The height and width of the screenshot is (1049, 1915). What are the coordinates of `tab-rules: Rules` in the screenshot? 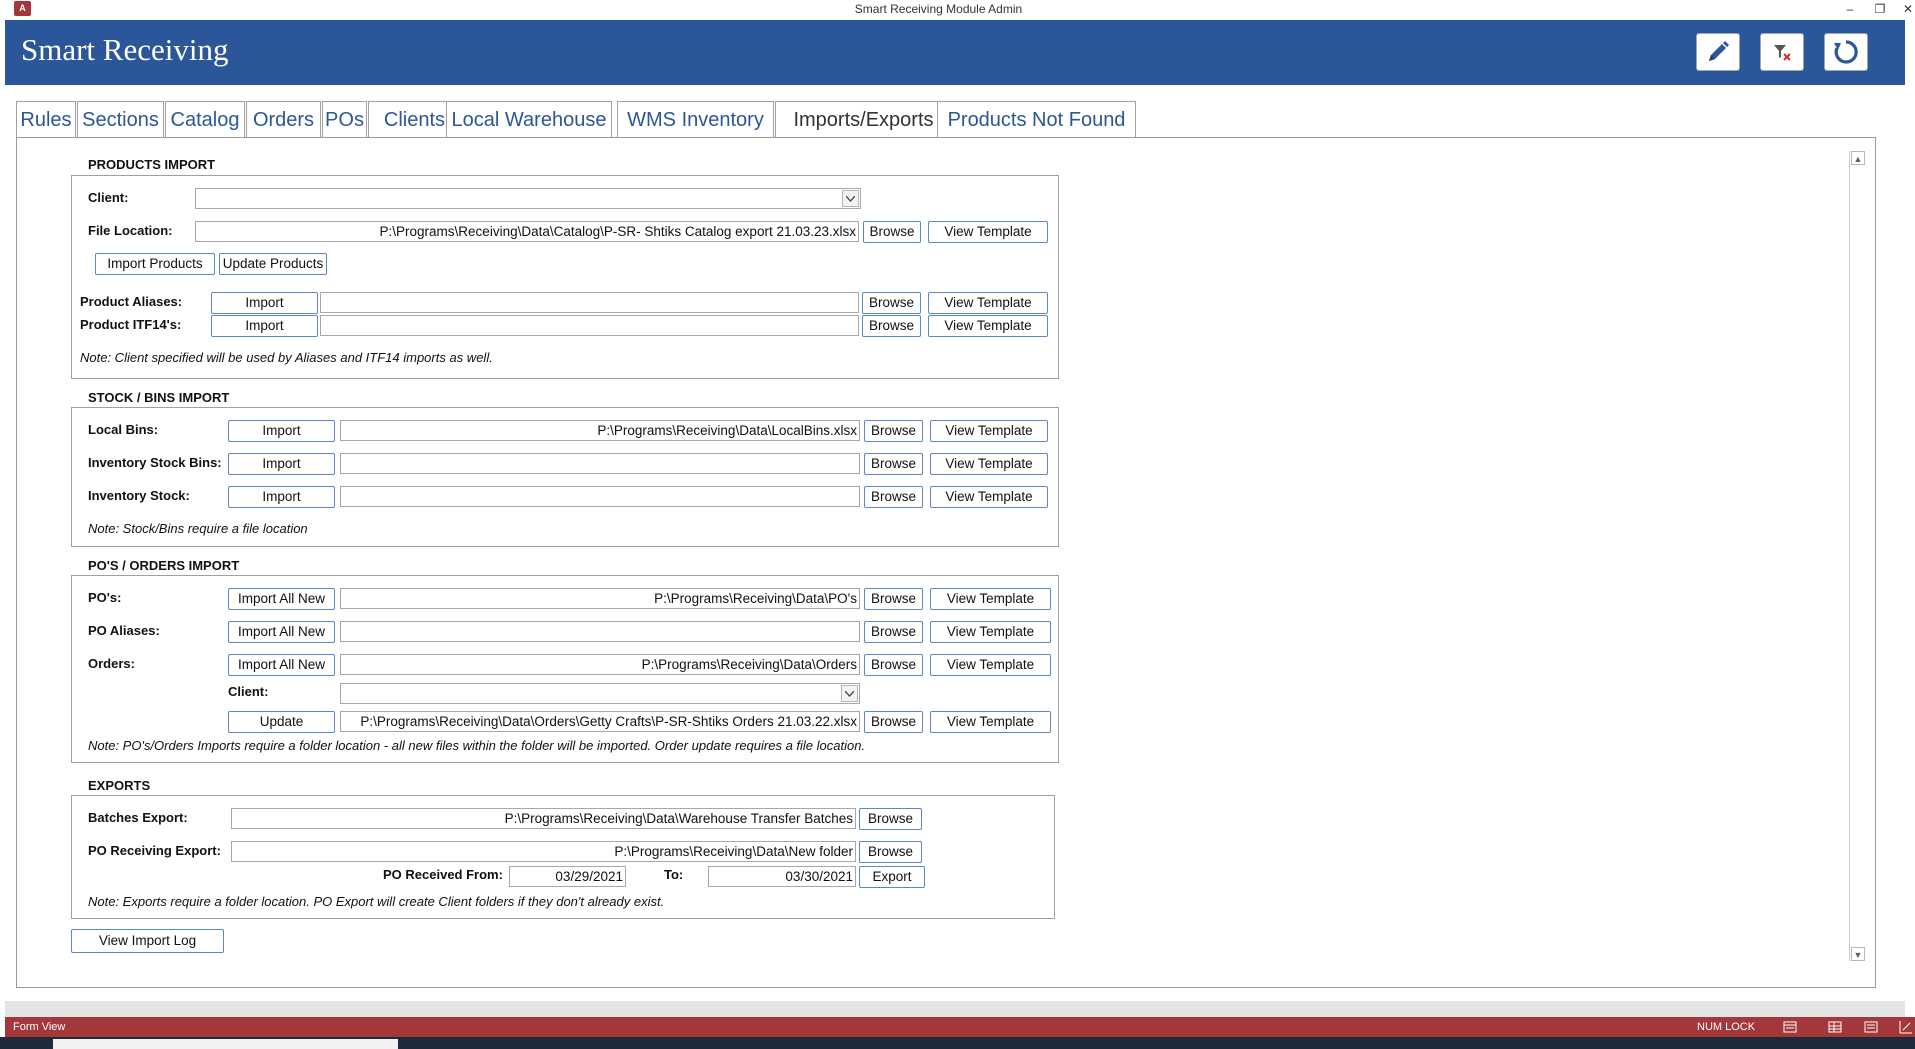 It's located at (46, 119).